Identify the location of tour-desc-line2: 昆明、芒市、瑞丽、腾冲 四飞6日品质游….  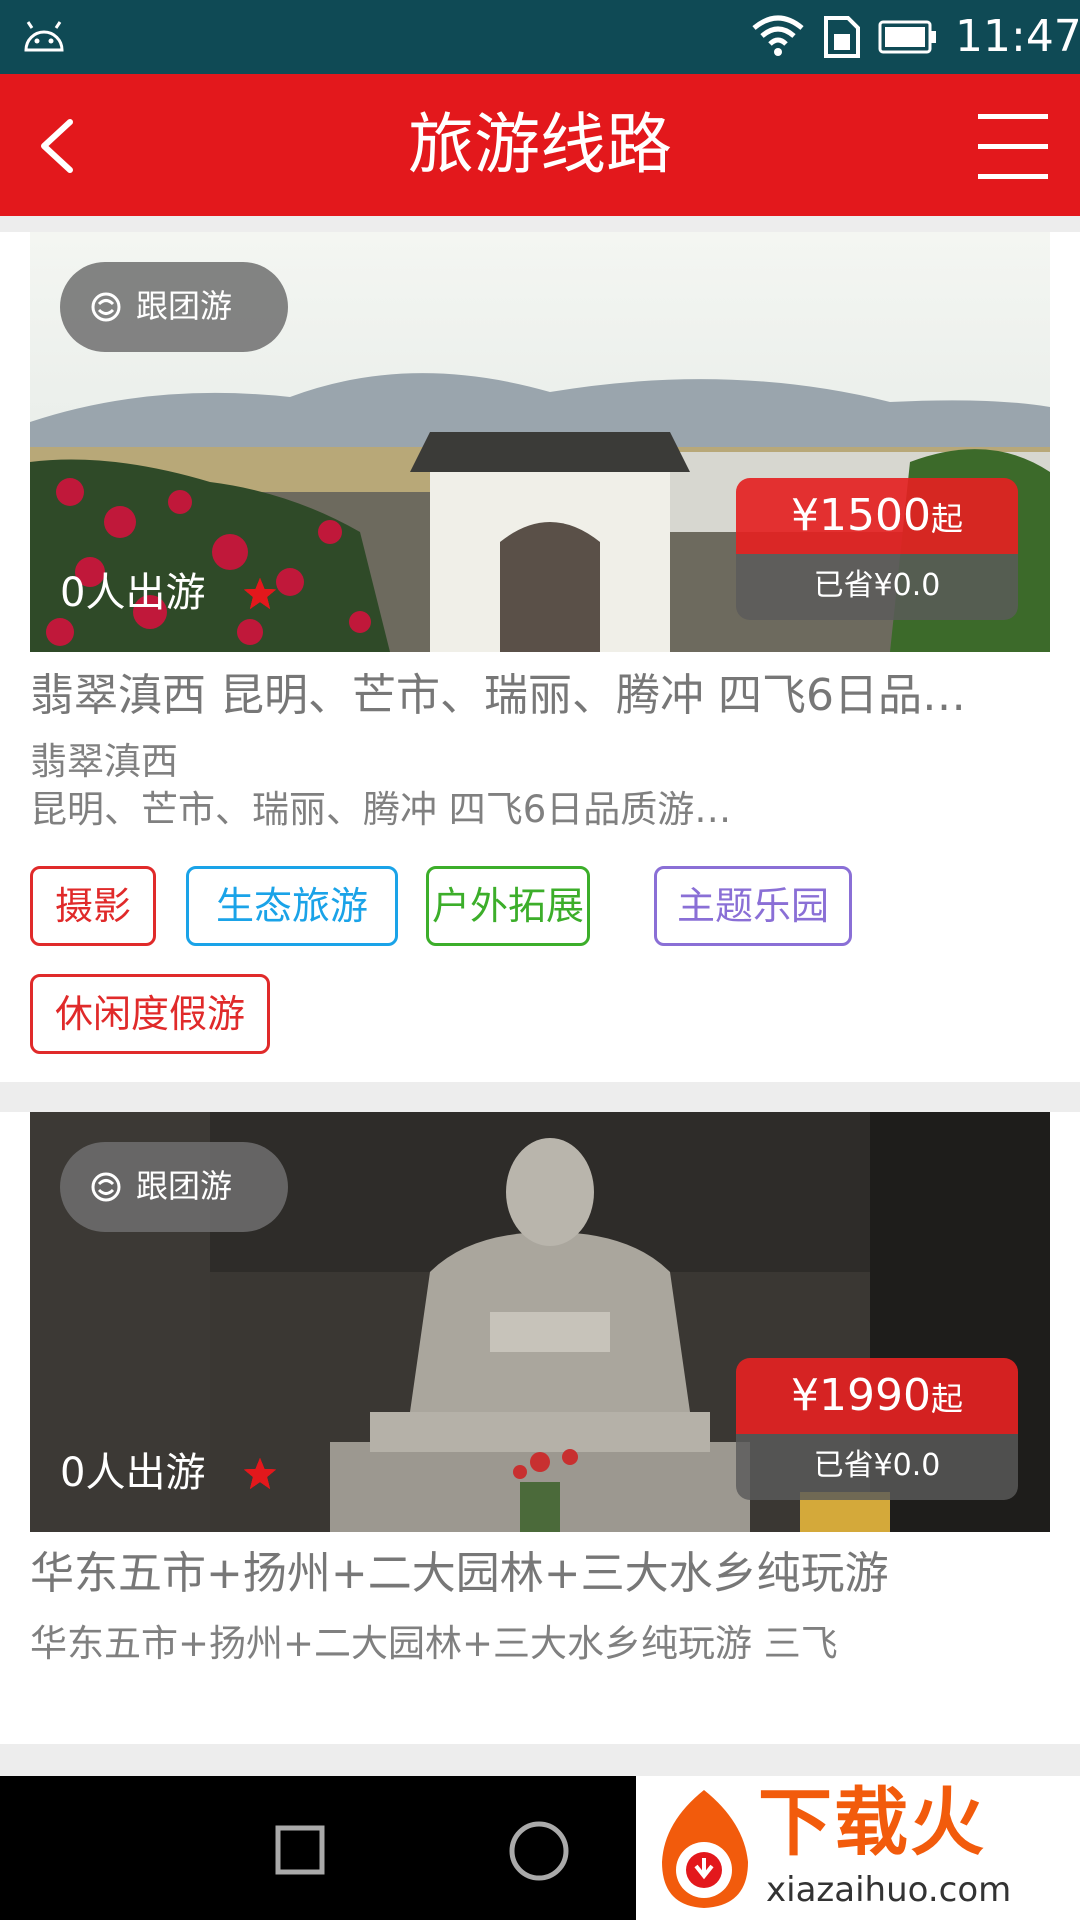
(381, 809).